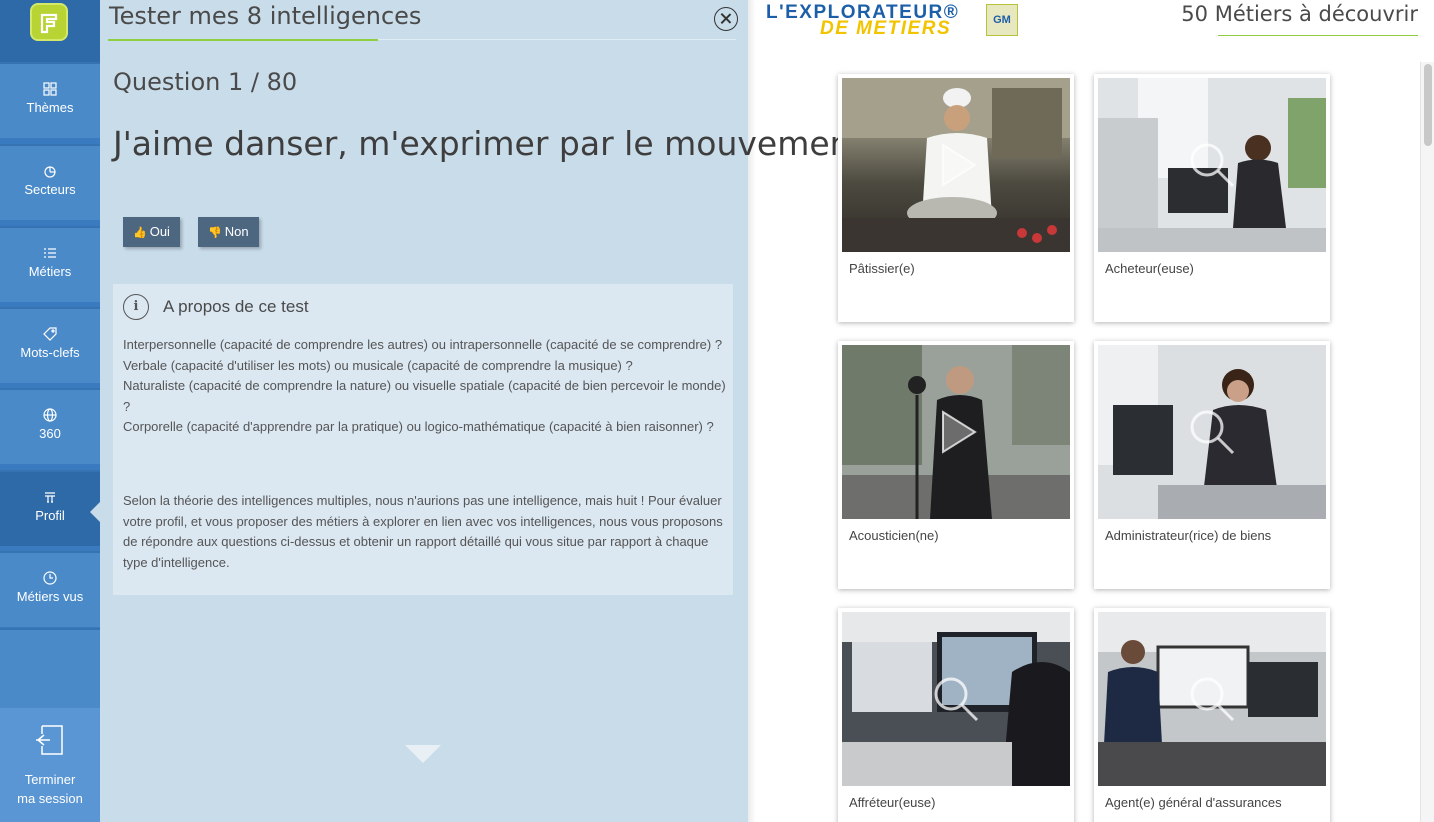 This screenshot has height=822, width=1434. I want to click on sidebar-item-360: 360, so click(50, 426).